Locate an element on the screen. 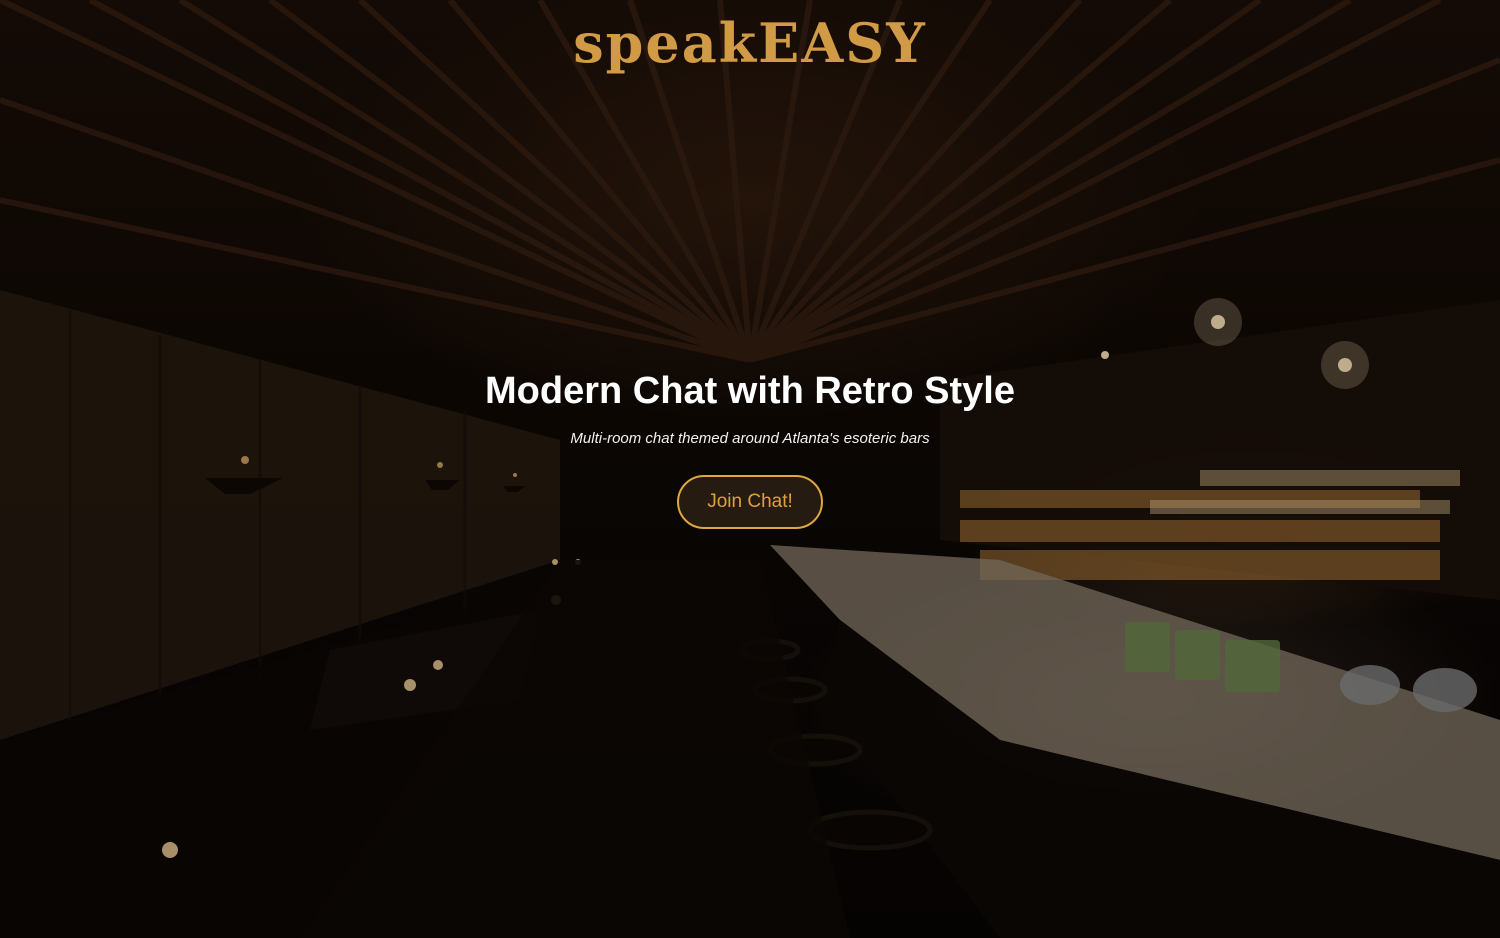  site-logo: speakEASY is located at coordinates (750, 43).